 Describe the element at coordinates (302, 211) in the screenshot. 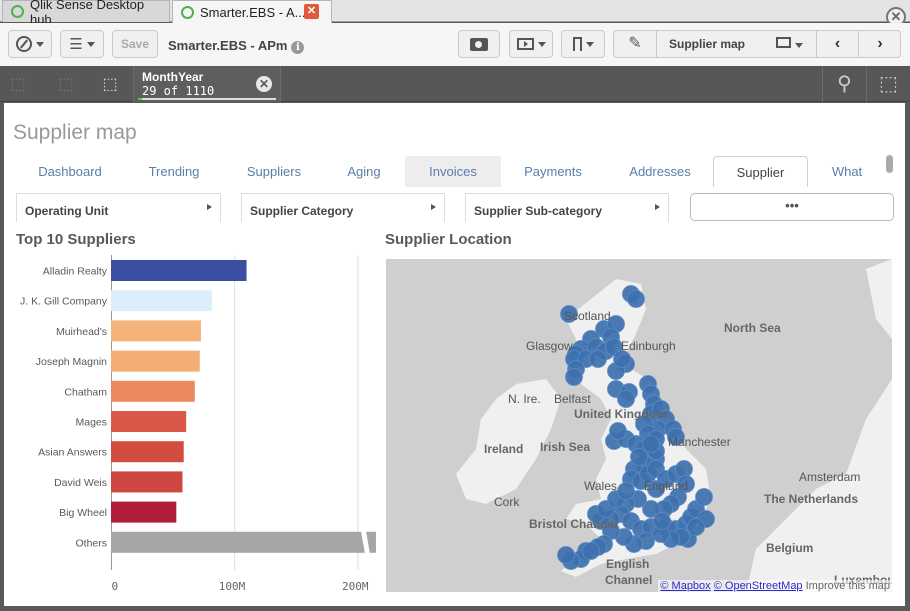

I see `filter-label: Supplier Category` at that location.